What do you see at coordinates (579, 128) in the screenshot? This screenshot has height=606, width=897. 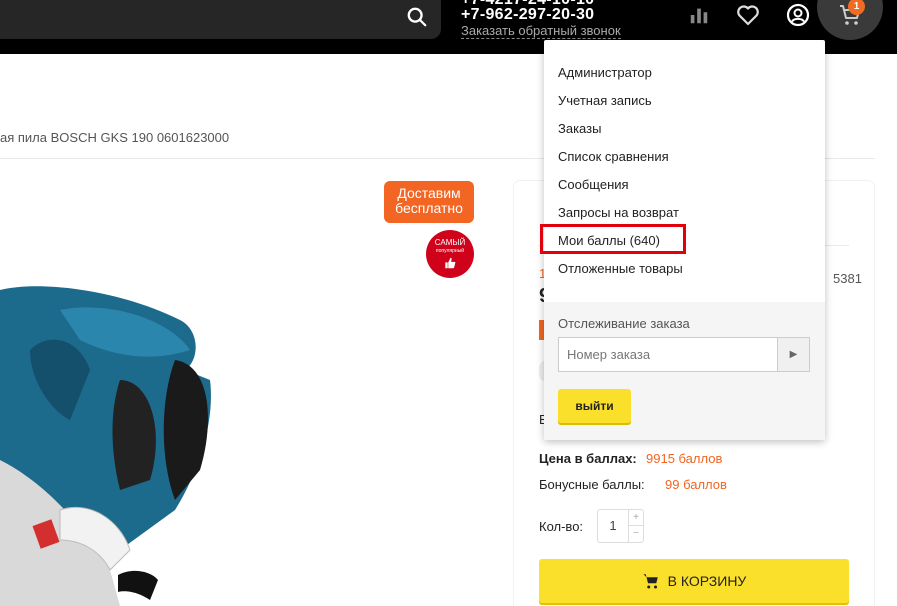 I see `account-menu-item: Заказы` at bounding box center [579, 128].